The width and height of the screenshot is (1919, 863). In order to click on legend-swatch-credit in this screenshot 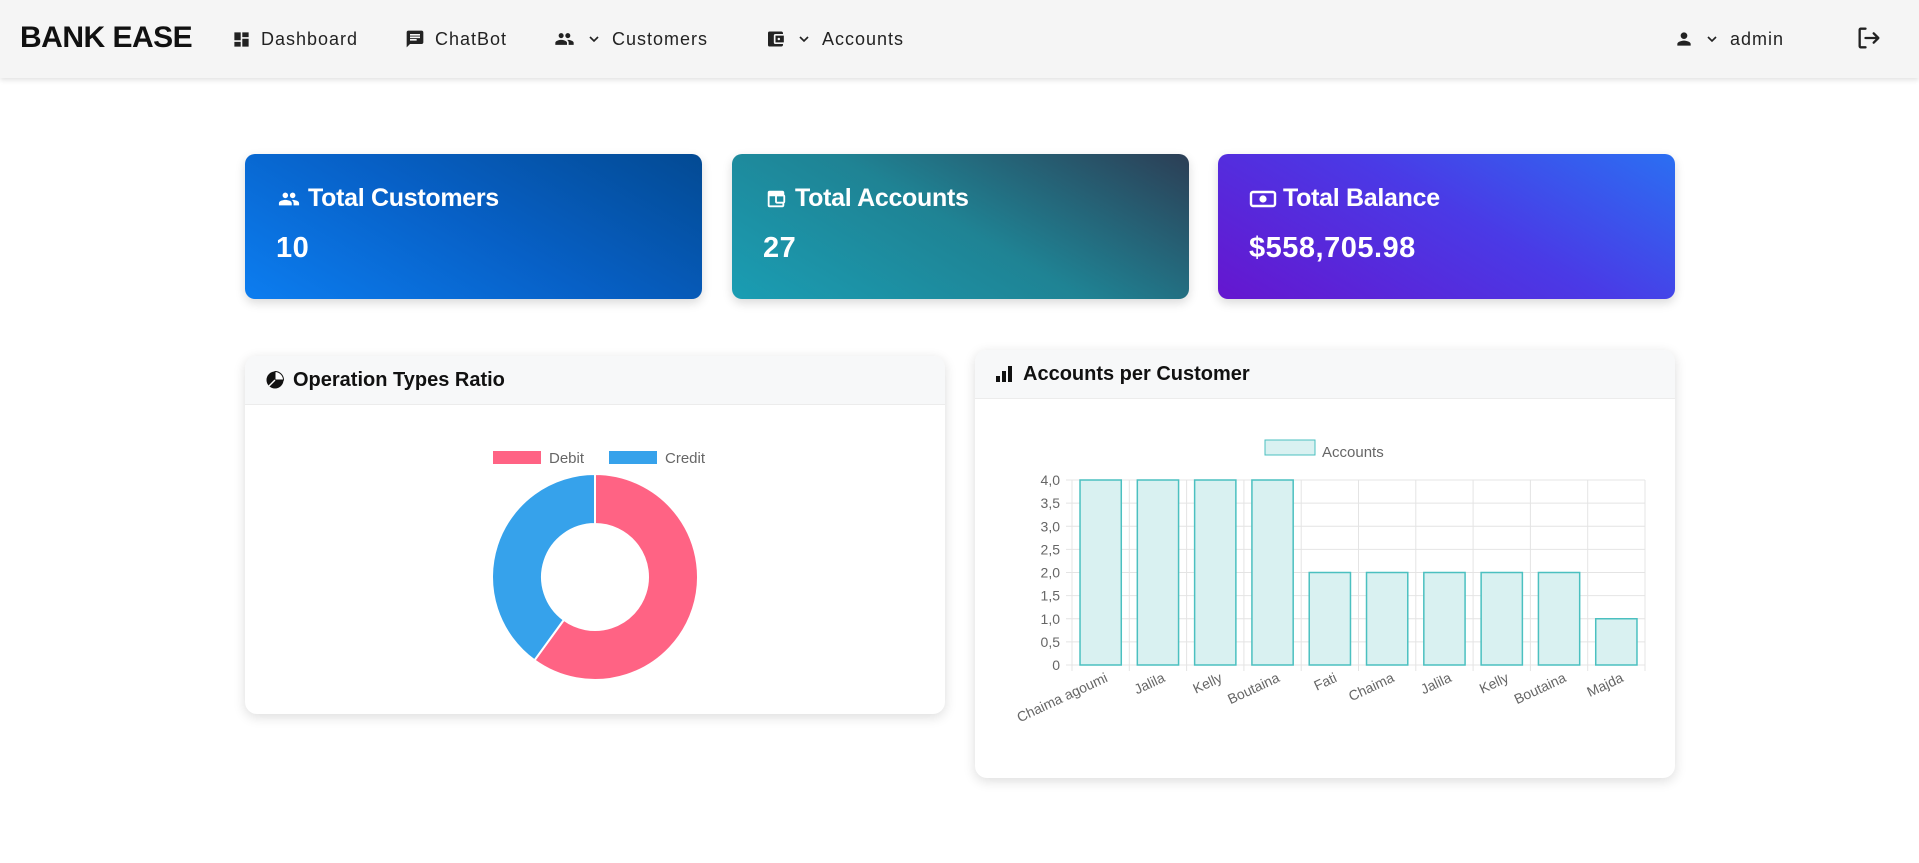, I will do `click(633, 457)`.